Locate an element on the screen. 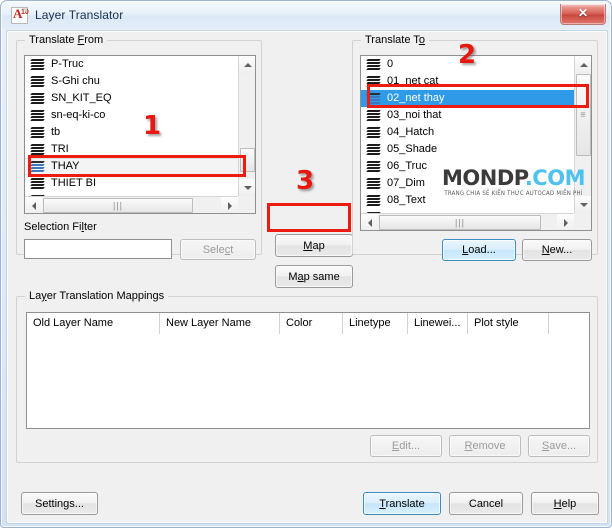  list-item: S-Ghi chu is located at coordinates (131, 81).